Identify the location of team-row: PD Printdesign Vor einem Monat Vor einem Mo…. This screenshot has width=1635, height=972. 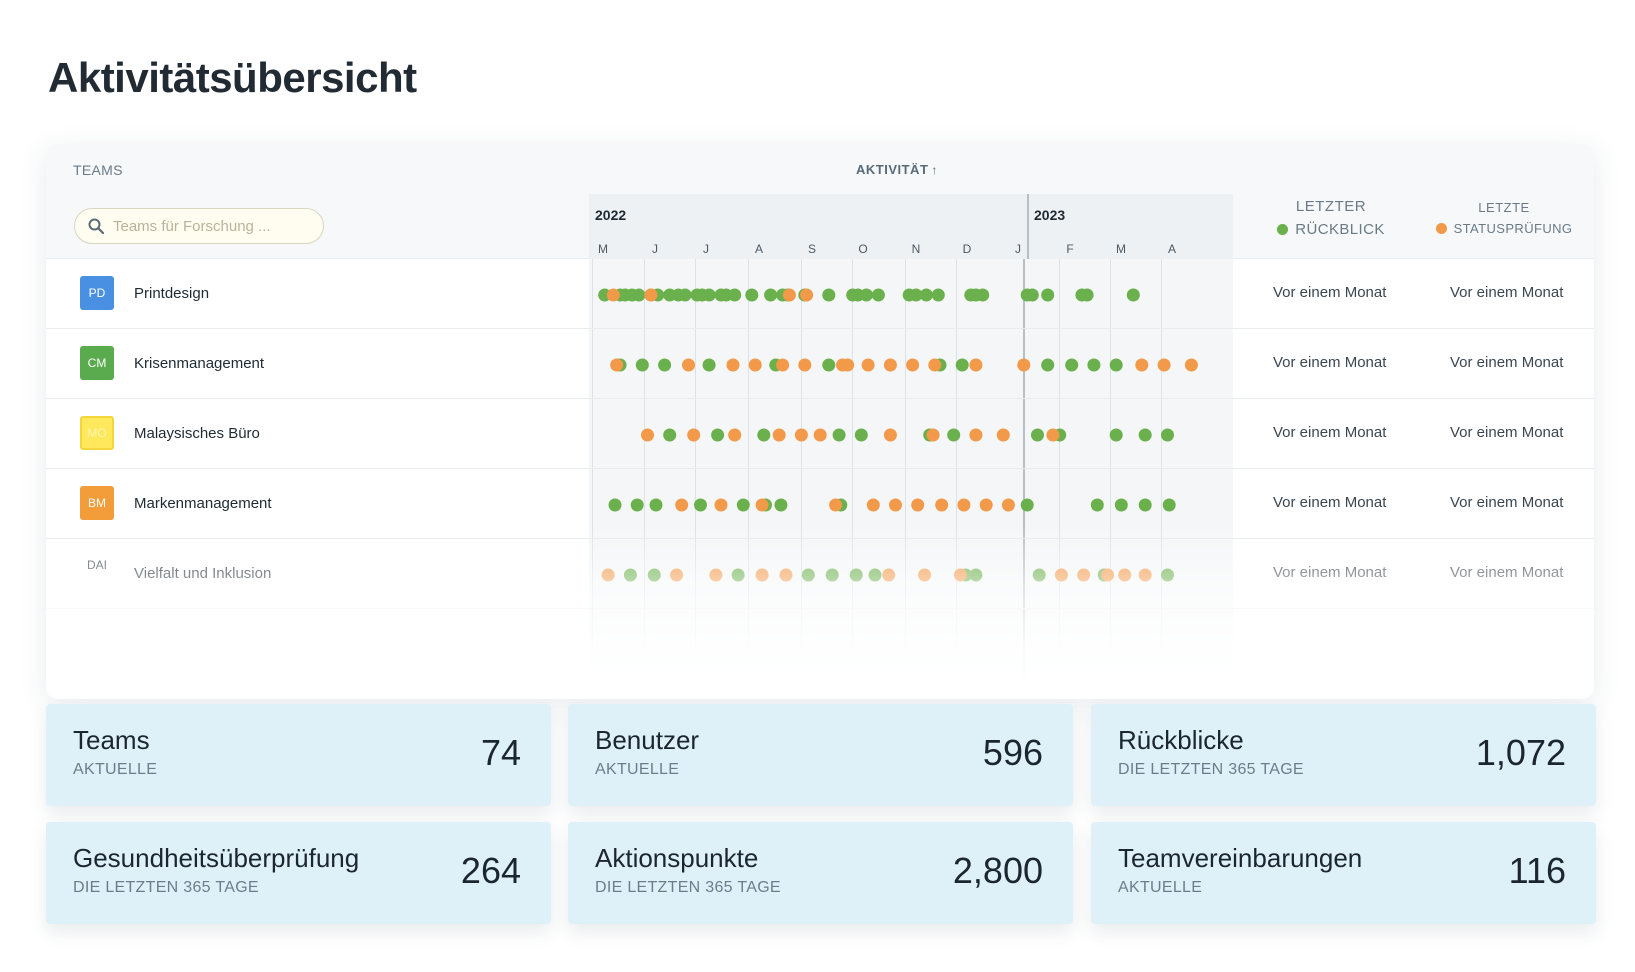
(820, 294).